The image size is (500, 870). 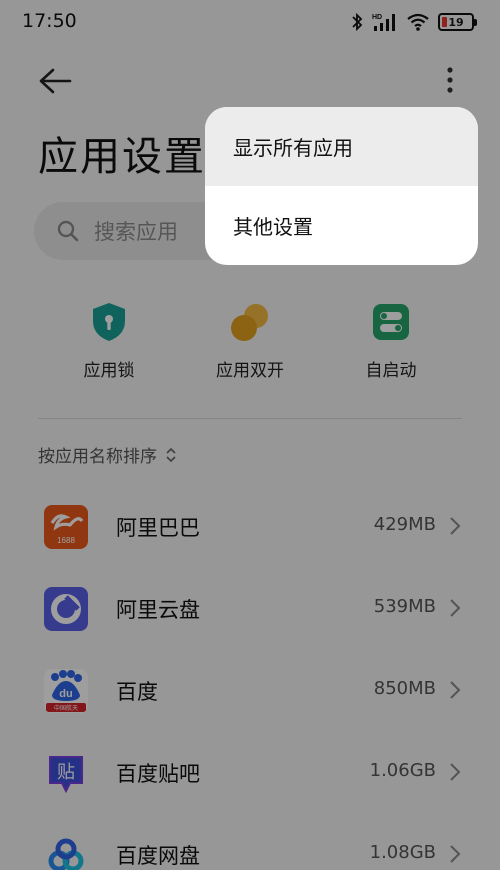 I want to click on options-menu: 显示所有应用 其他设置, so click(x=341, y=186).